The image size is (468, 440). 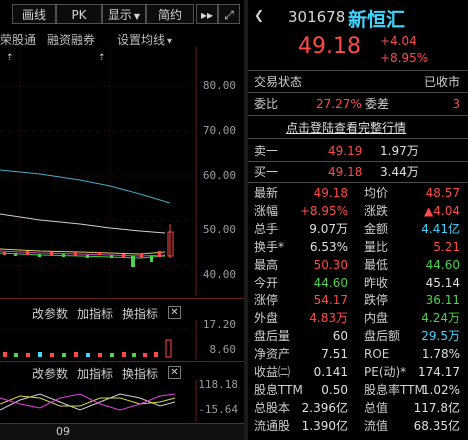 What do you see at coordinates (141, 40) in the screenshot?
I see `ma-settings-label: 设置均线` at bounding box center [141, 40].